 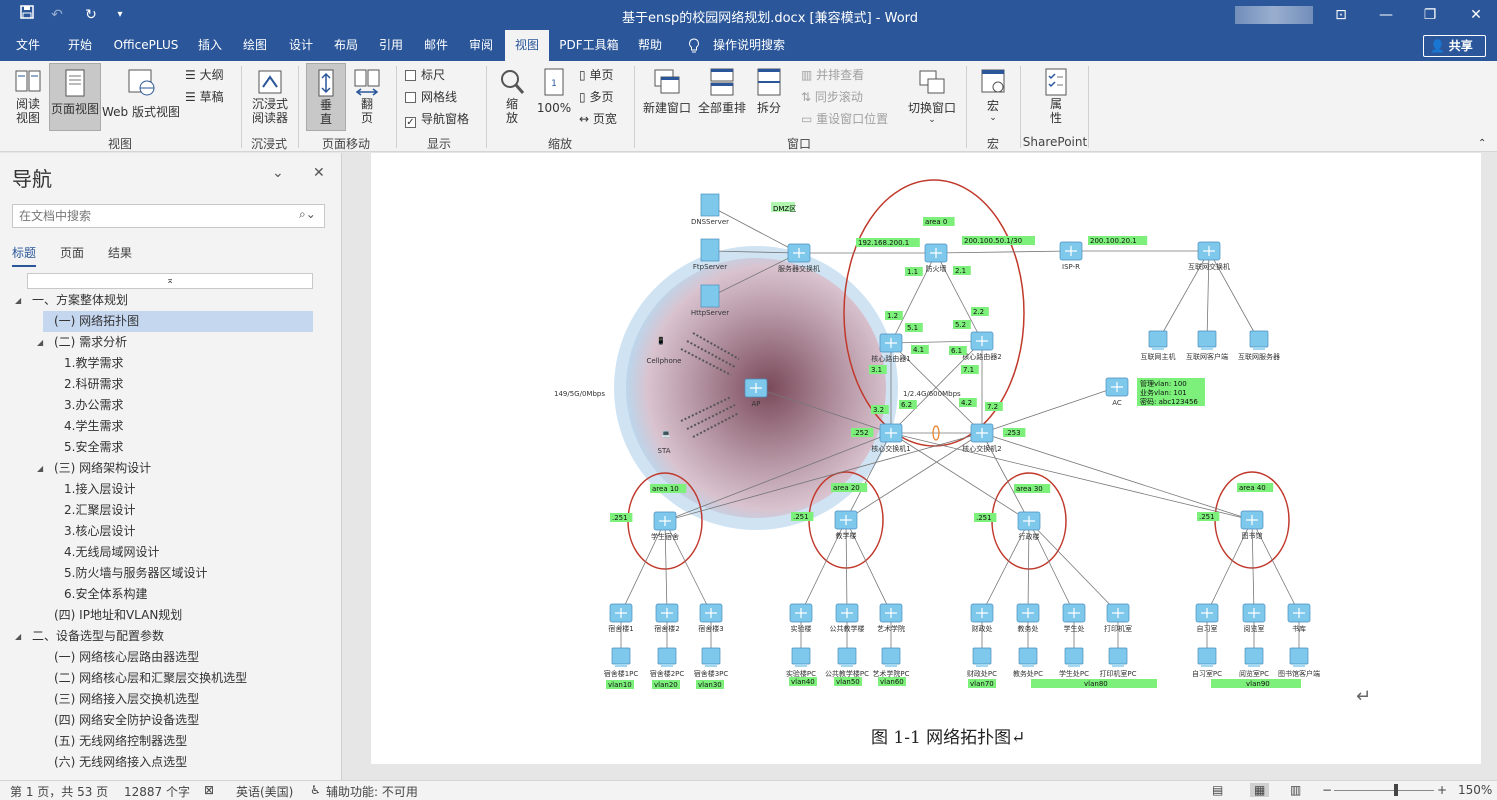 What do you see at coordinates (1442, 790) in the screenshot?
I see `zoom-in-button: +` at bounding box center [1442, 790].